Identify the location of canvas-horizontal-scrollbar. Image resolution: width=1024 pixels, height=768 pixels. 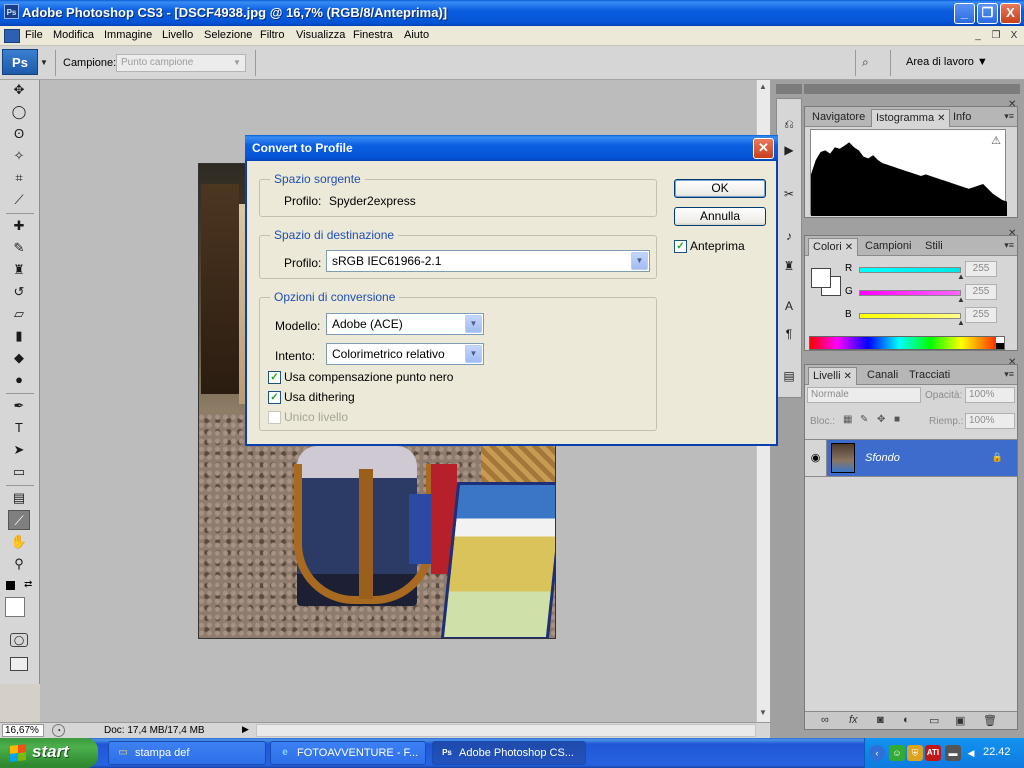
(506, 730).